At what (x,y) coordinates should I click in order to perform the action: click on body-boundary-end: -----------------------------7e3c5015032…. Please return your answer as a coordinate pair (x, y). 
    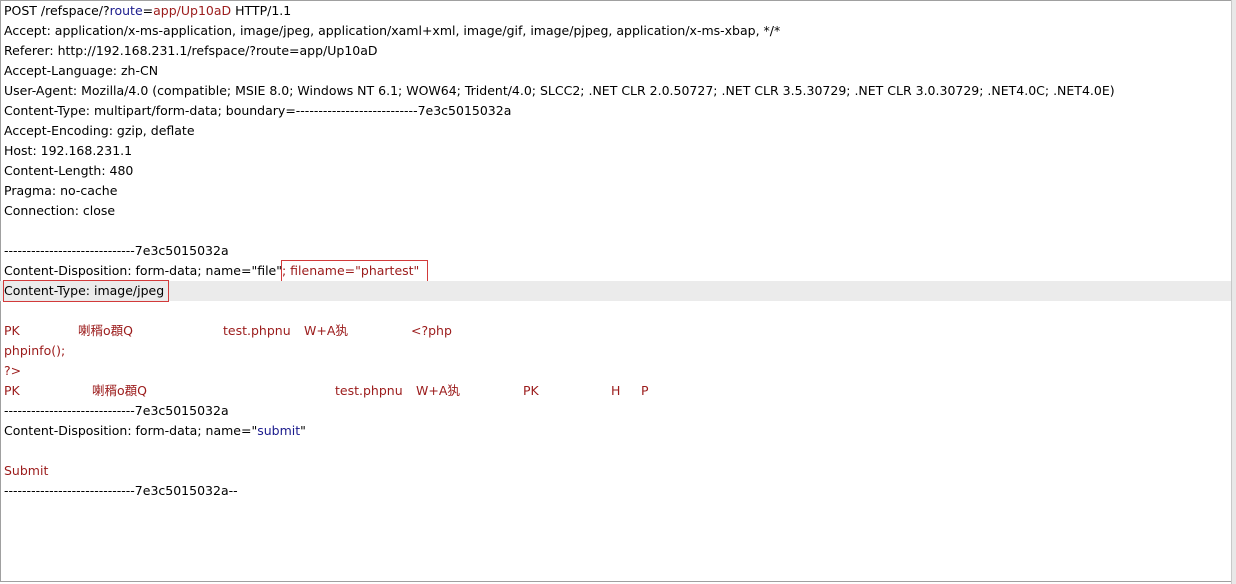
    Looking at the image, I should click on (615, 491).